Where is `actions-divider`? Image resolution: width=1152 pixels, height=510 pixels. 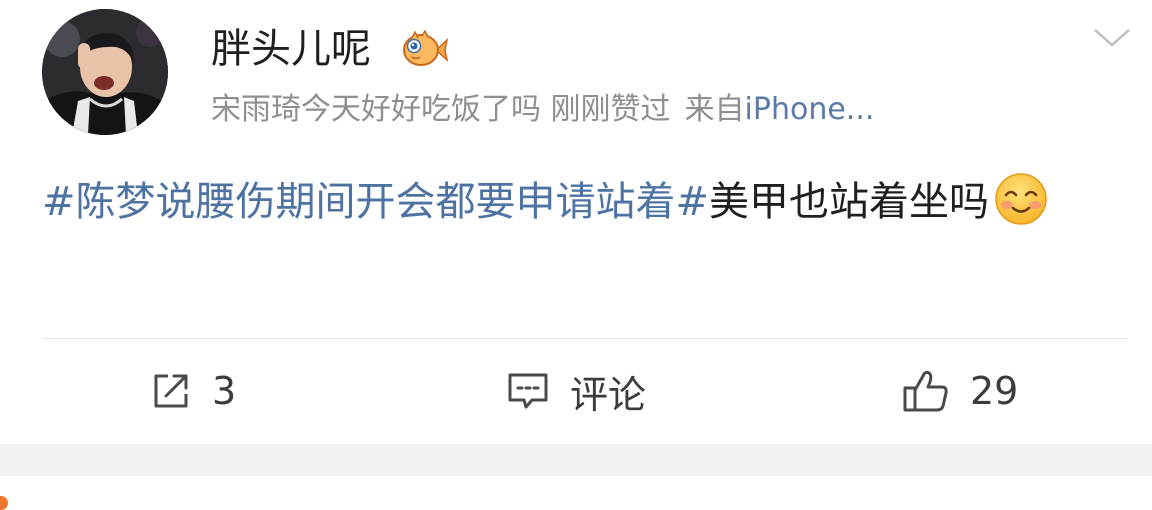
actions-divider is located at coordinates (585, 338).